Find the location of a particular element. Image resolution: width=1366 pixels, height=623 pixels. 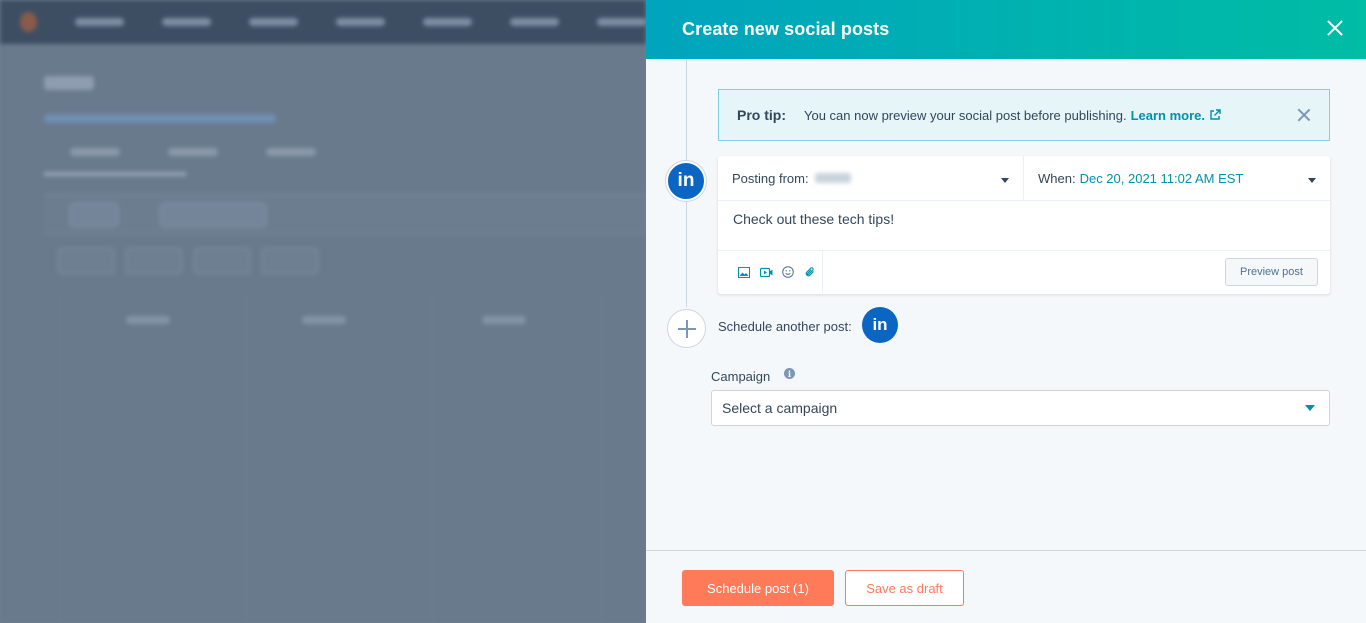

learn-more-link-text: Learn more. is located at coordinates (1167, 115).